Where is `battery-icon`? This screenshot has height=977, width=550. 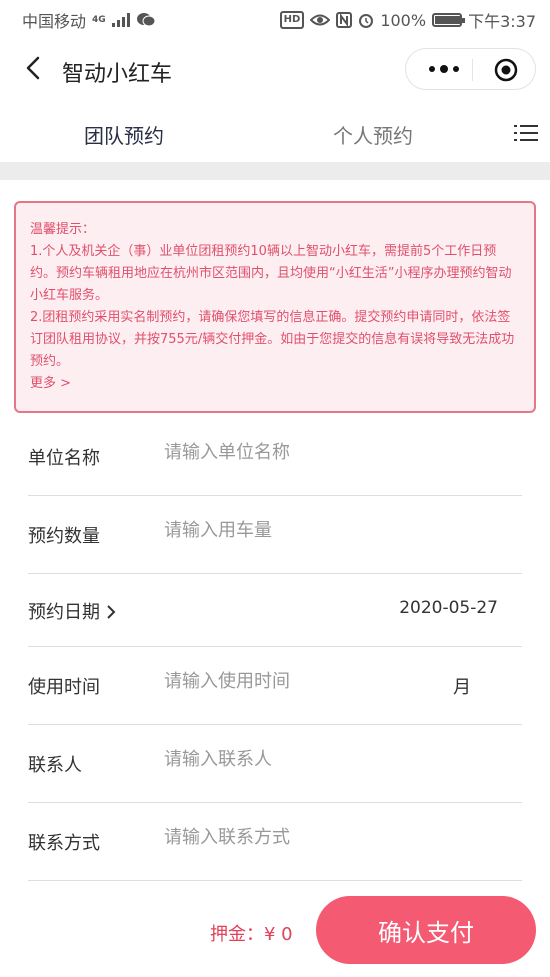
battery-icon is located at coordinates (449, 20).